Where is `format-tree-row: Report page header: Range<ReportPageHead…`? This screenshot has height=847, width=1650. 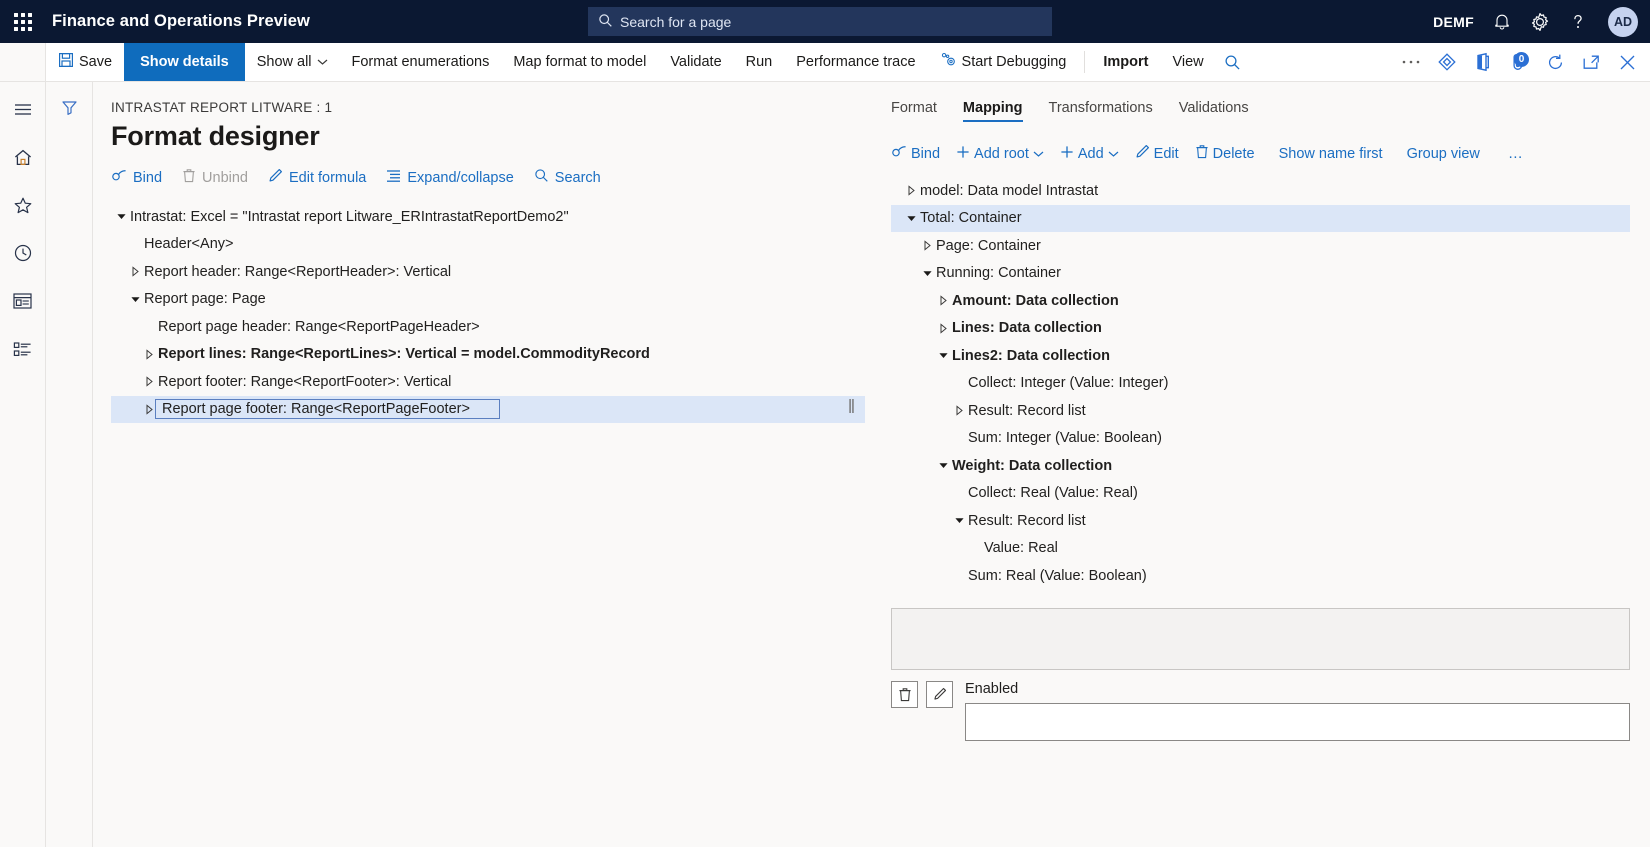
format-tree-row: Report page header: Range<ReportPageHead… is located at coordinates (488, 327).